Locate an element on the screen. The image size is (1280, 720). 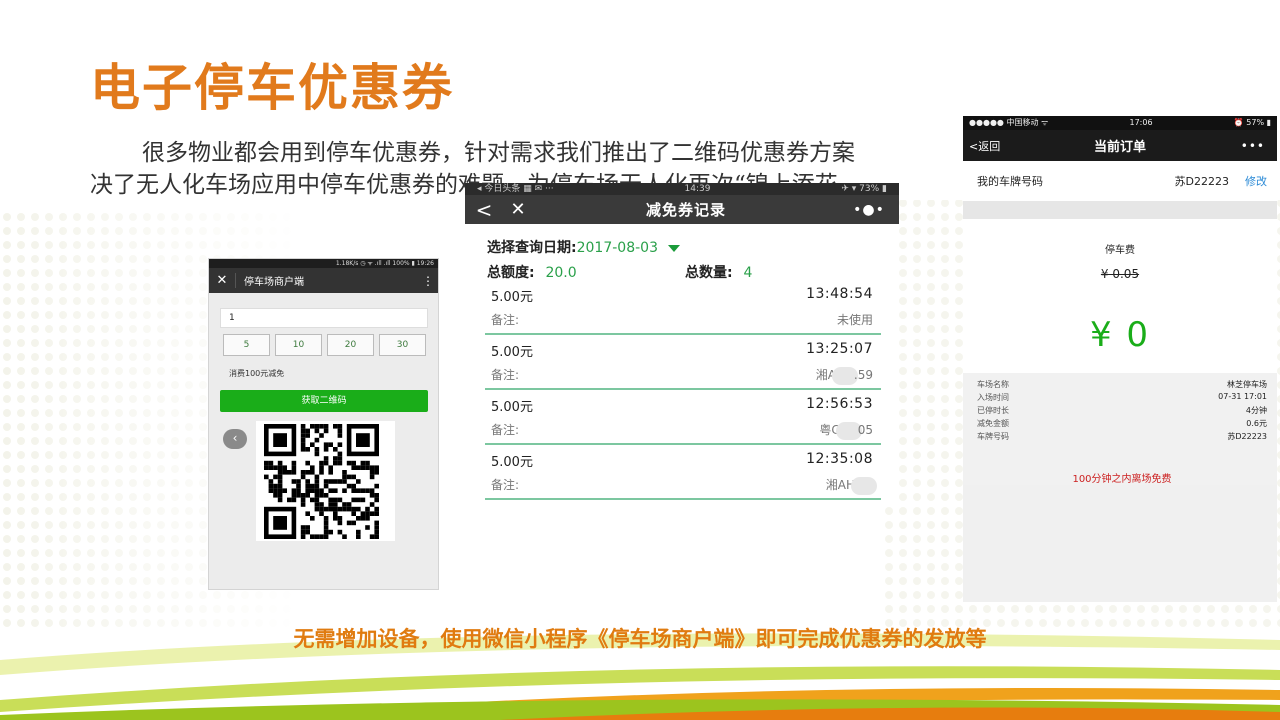
status-time: 14:39 is located at coordinates (697, 189).